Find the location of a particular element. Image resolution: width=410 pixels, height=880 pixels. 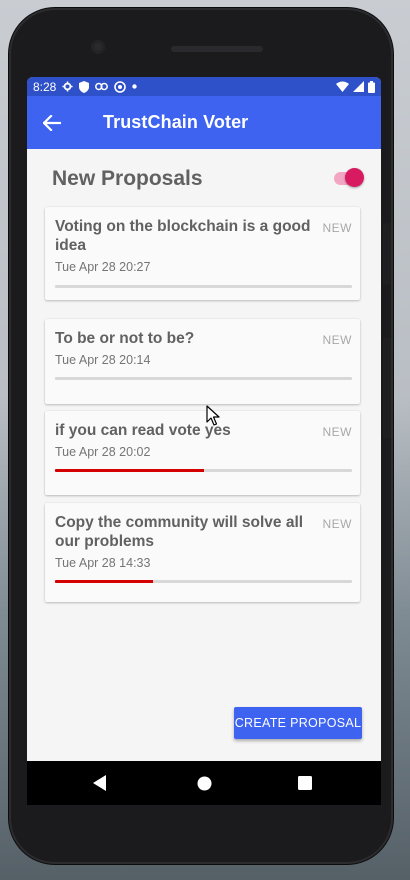

front-camera is located at coordinates (98, 47).